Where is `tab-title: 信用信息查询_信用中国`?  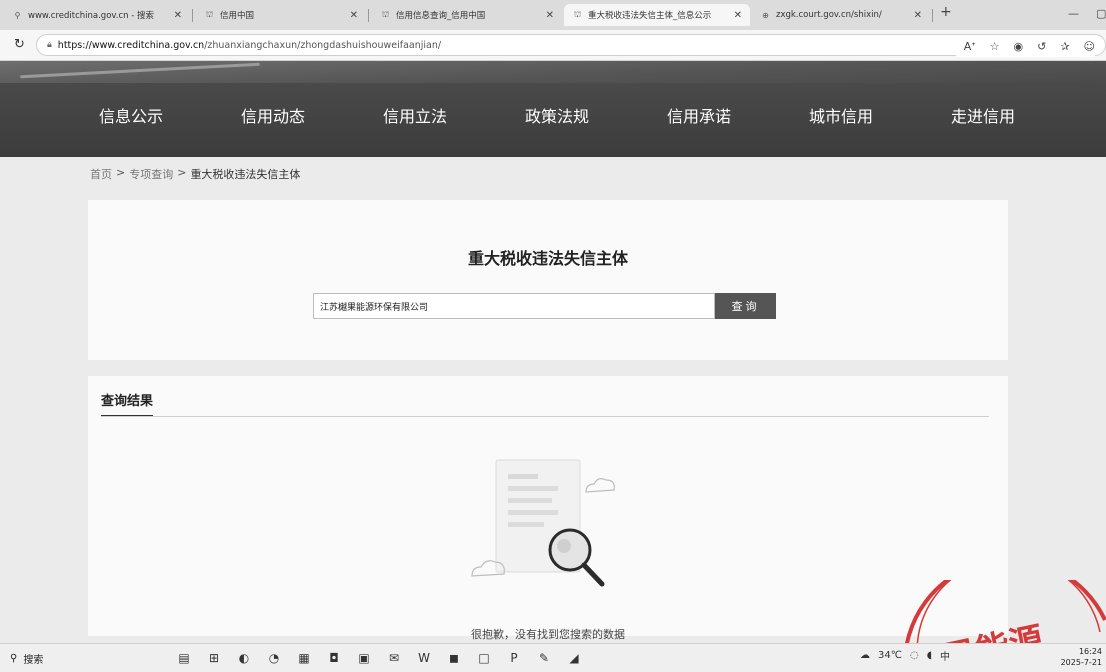
tab-title: 信用信息查询_信用中国 is located at coordinates (441, 16).